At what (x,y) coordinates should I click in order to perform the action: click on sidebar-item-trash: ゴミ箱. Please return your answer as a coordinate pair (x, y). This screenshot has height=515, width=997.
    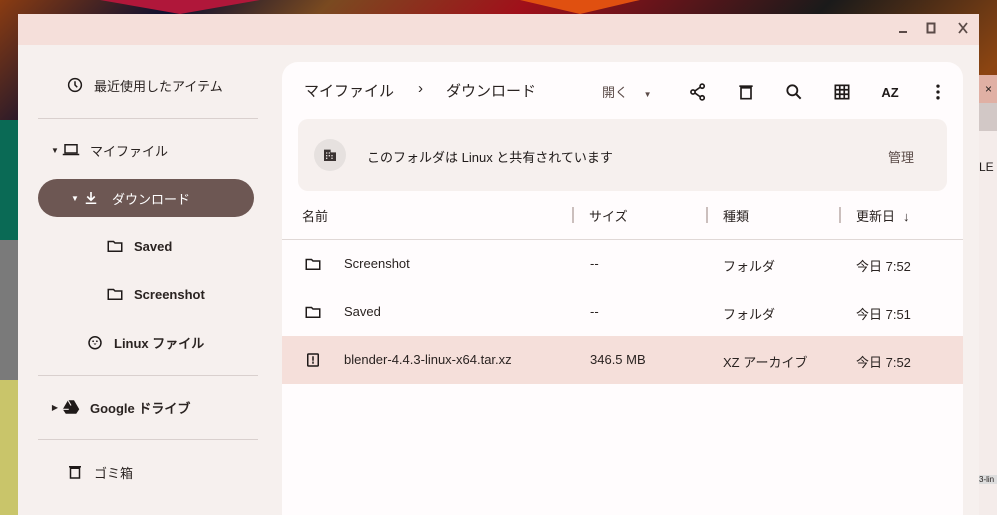
    Looking at the image, I should click on (99, 472).